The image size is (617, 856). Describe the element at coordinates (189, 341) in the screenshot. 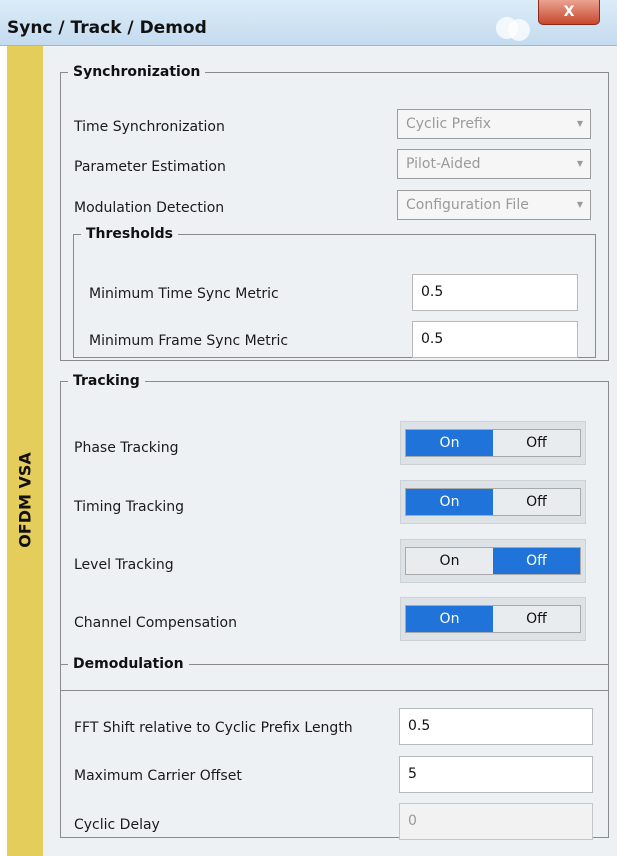

I see `min-frame-sync-label: Minimum Frame Sync Metric` at that location.